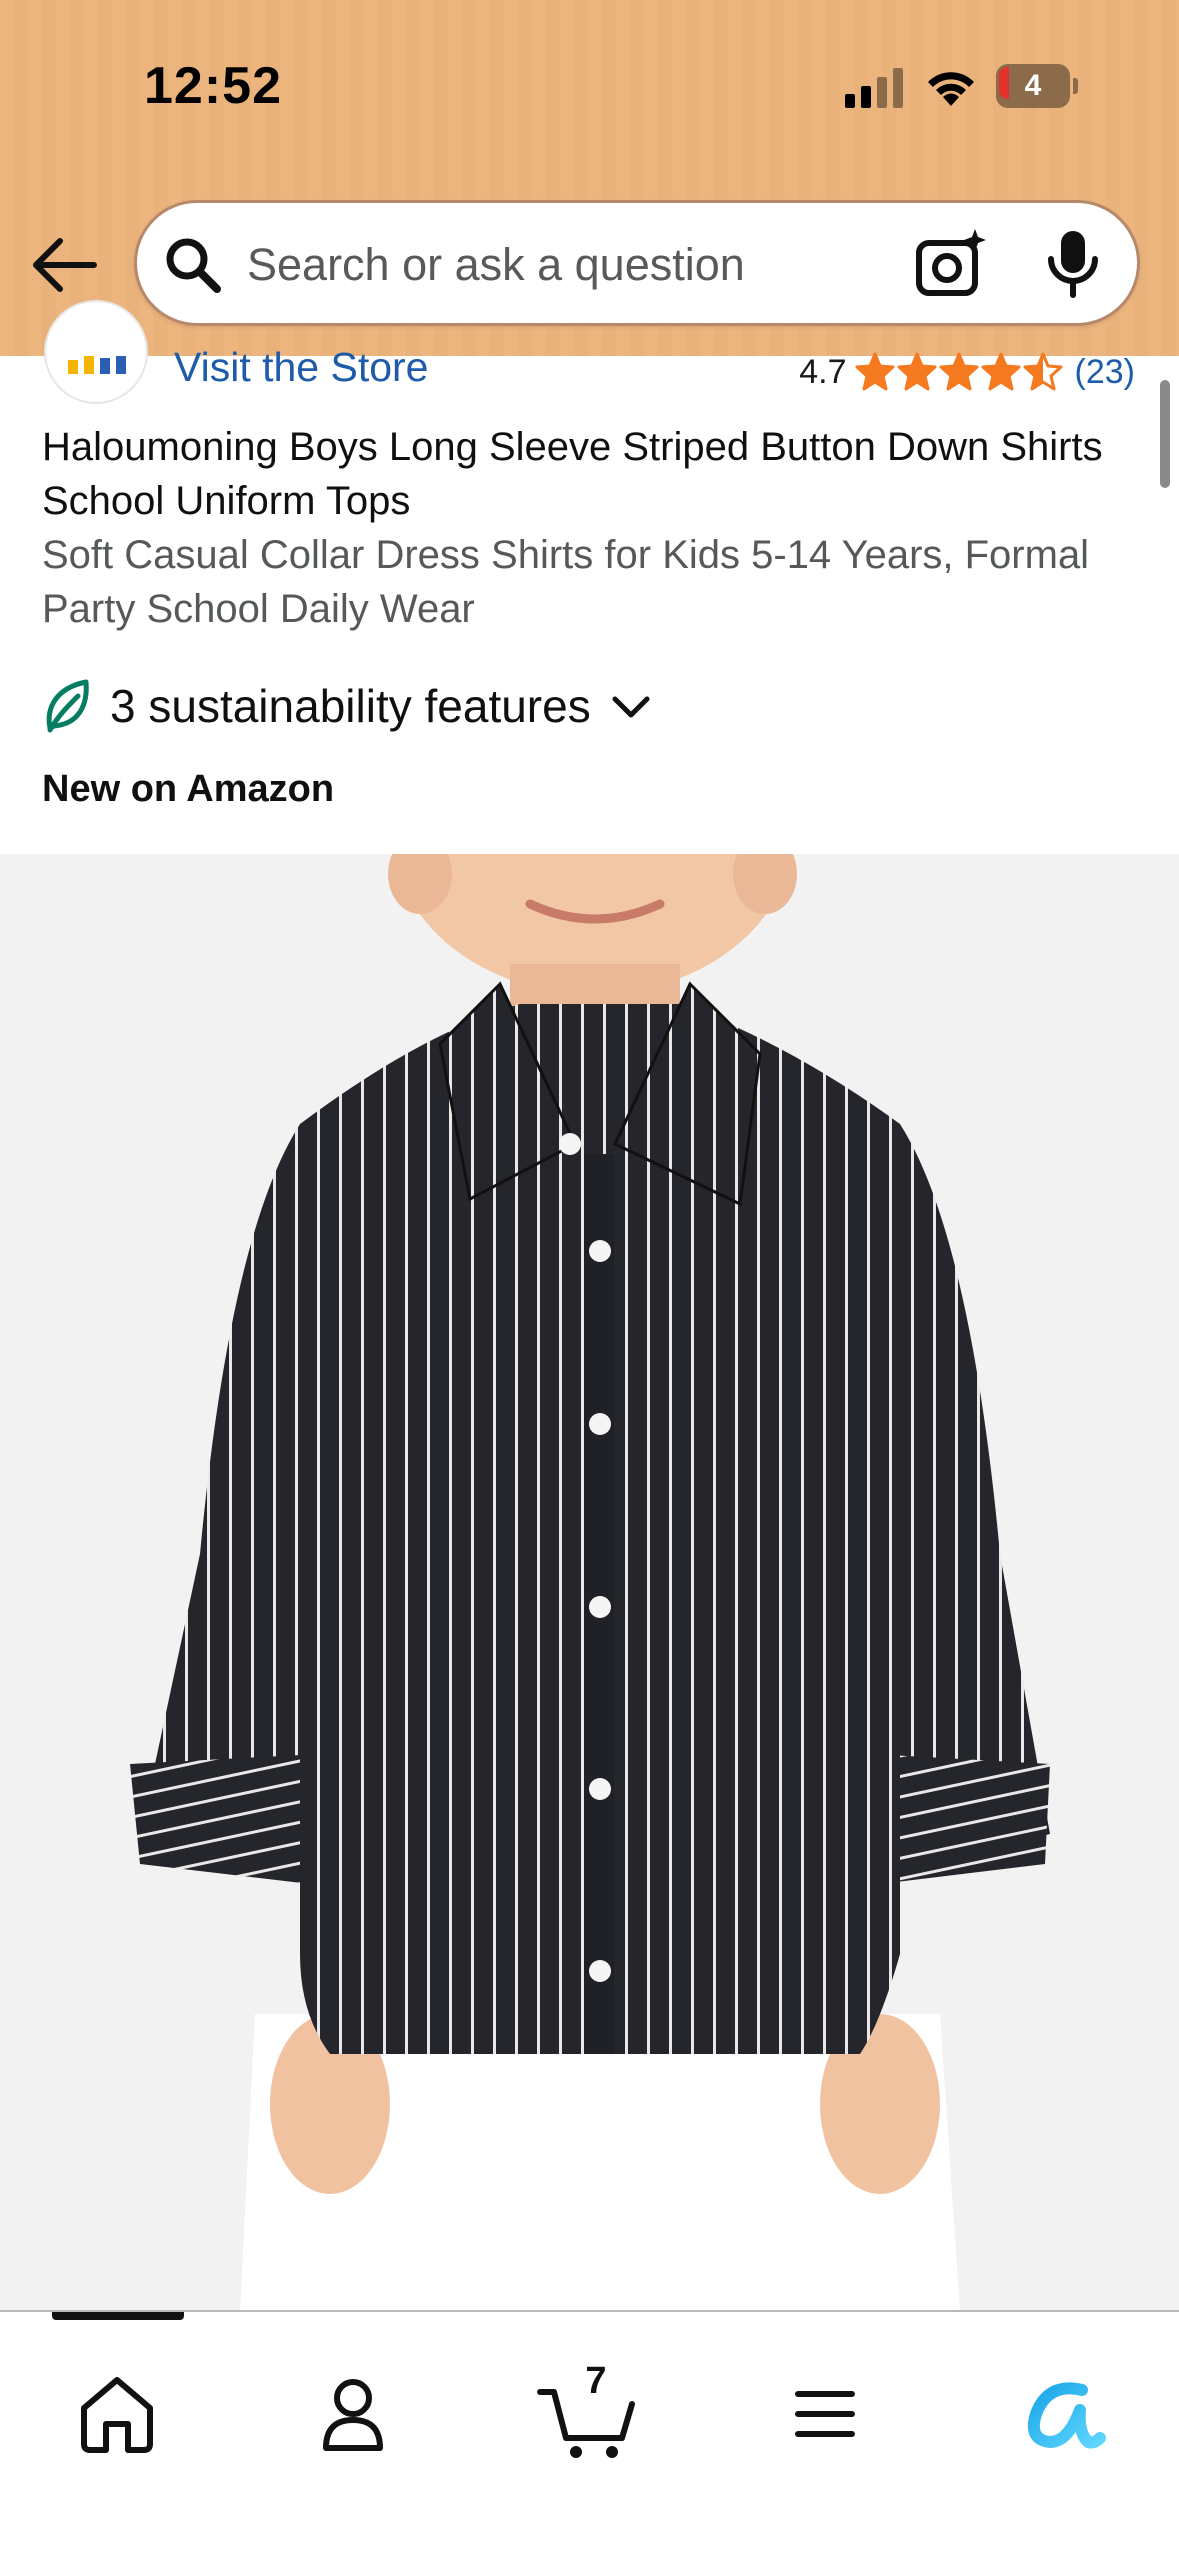  What do you see at coordinates (213, 86) in the screenshot?
I see `status-time: 12:52` at bounding box center [213, 86].